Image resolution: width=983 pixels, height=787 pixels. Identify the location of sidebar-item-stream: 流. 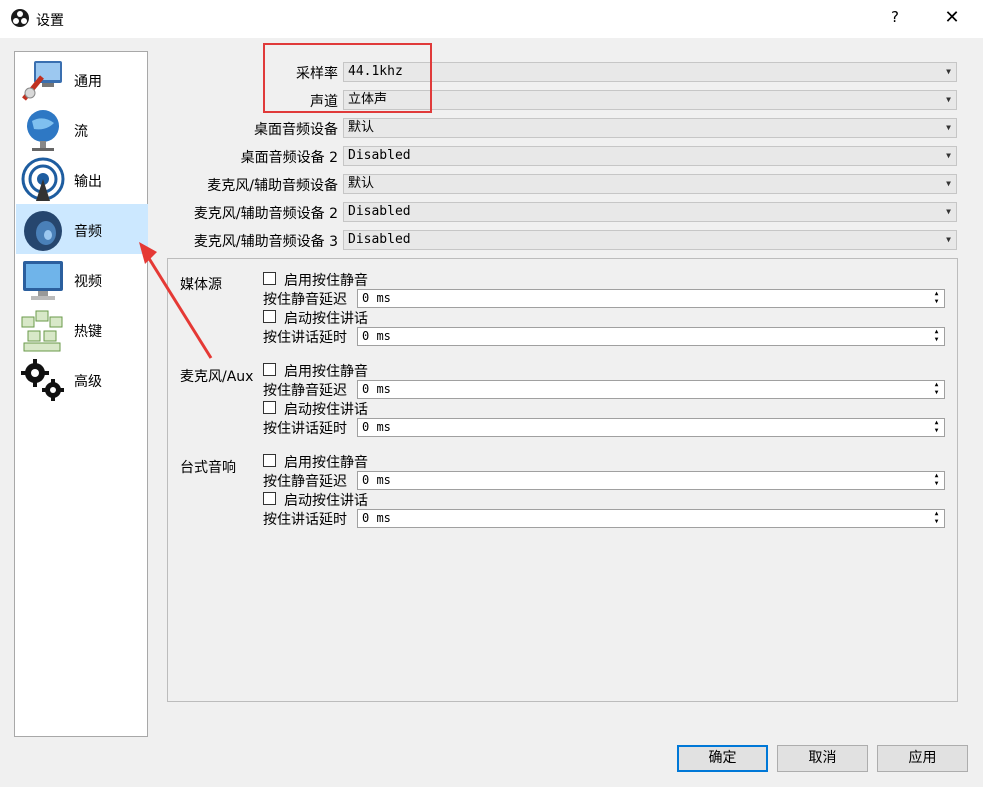
(82, 129).